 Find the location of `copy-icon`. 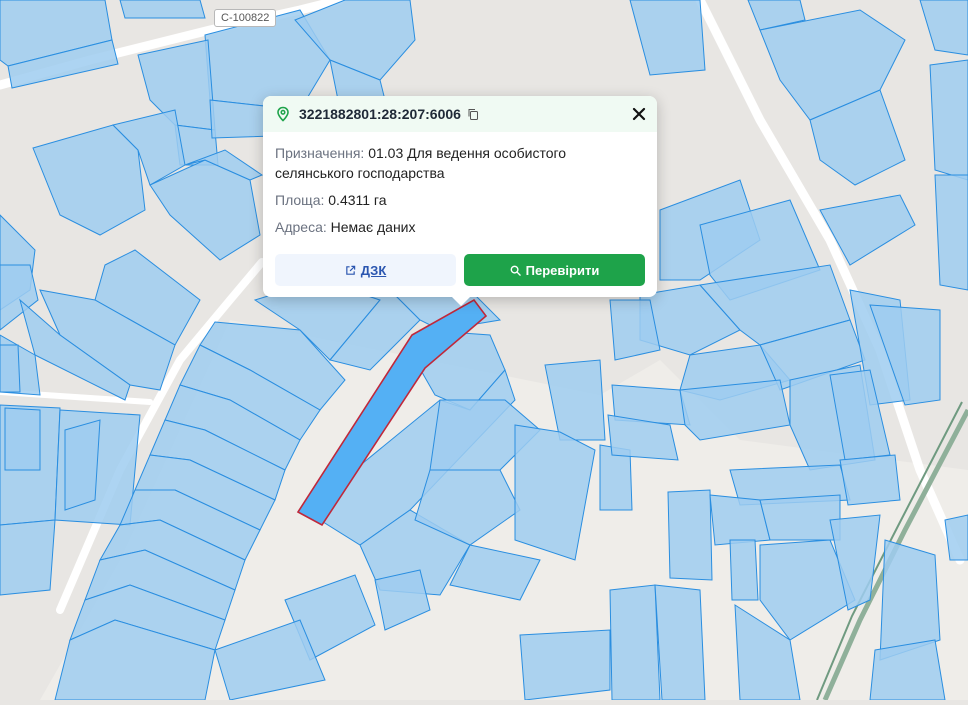

copy-icon is located at coordinates (473, 114).